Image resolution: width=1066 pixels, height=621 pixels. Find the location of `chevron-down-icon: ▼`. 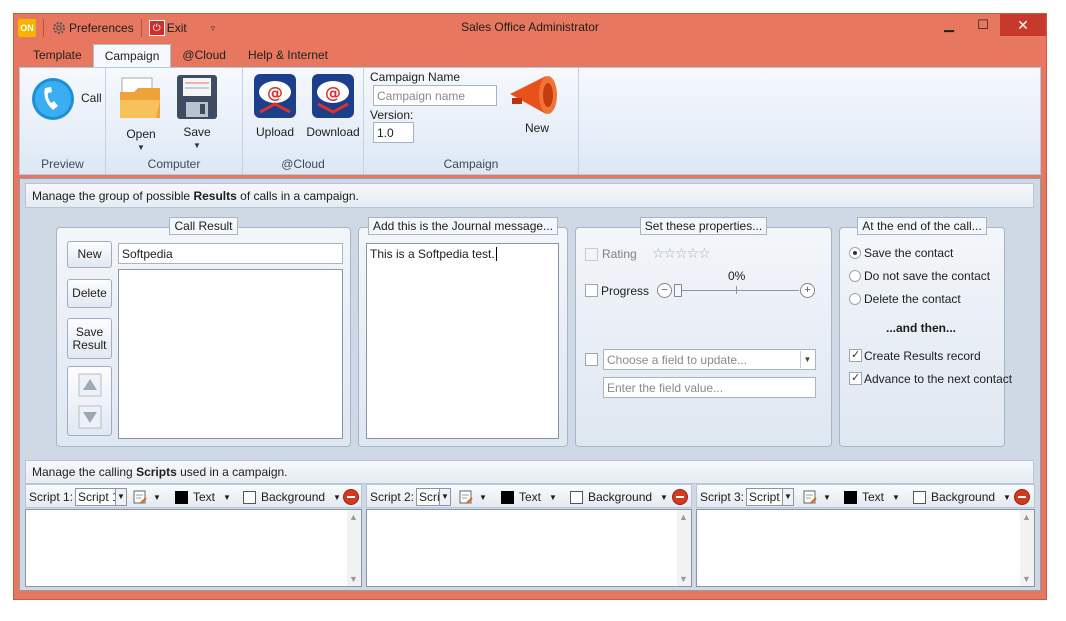

chevron-down-icon: ▼ is located at coordinates (807, 359).